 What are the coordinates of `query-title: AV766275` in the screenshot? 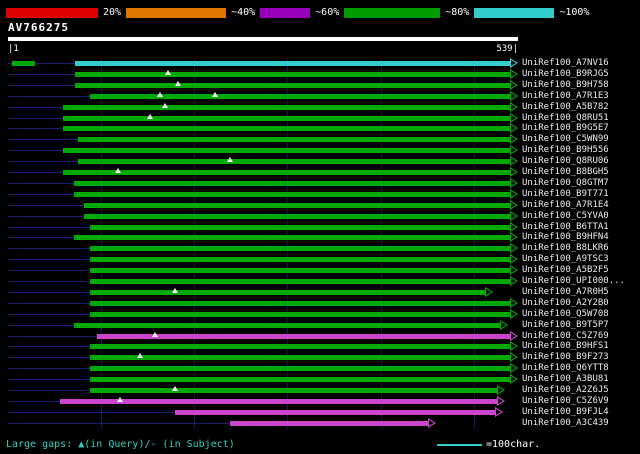 It's located at (38, 27).